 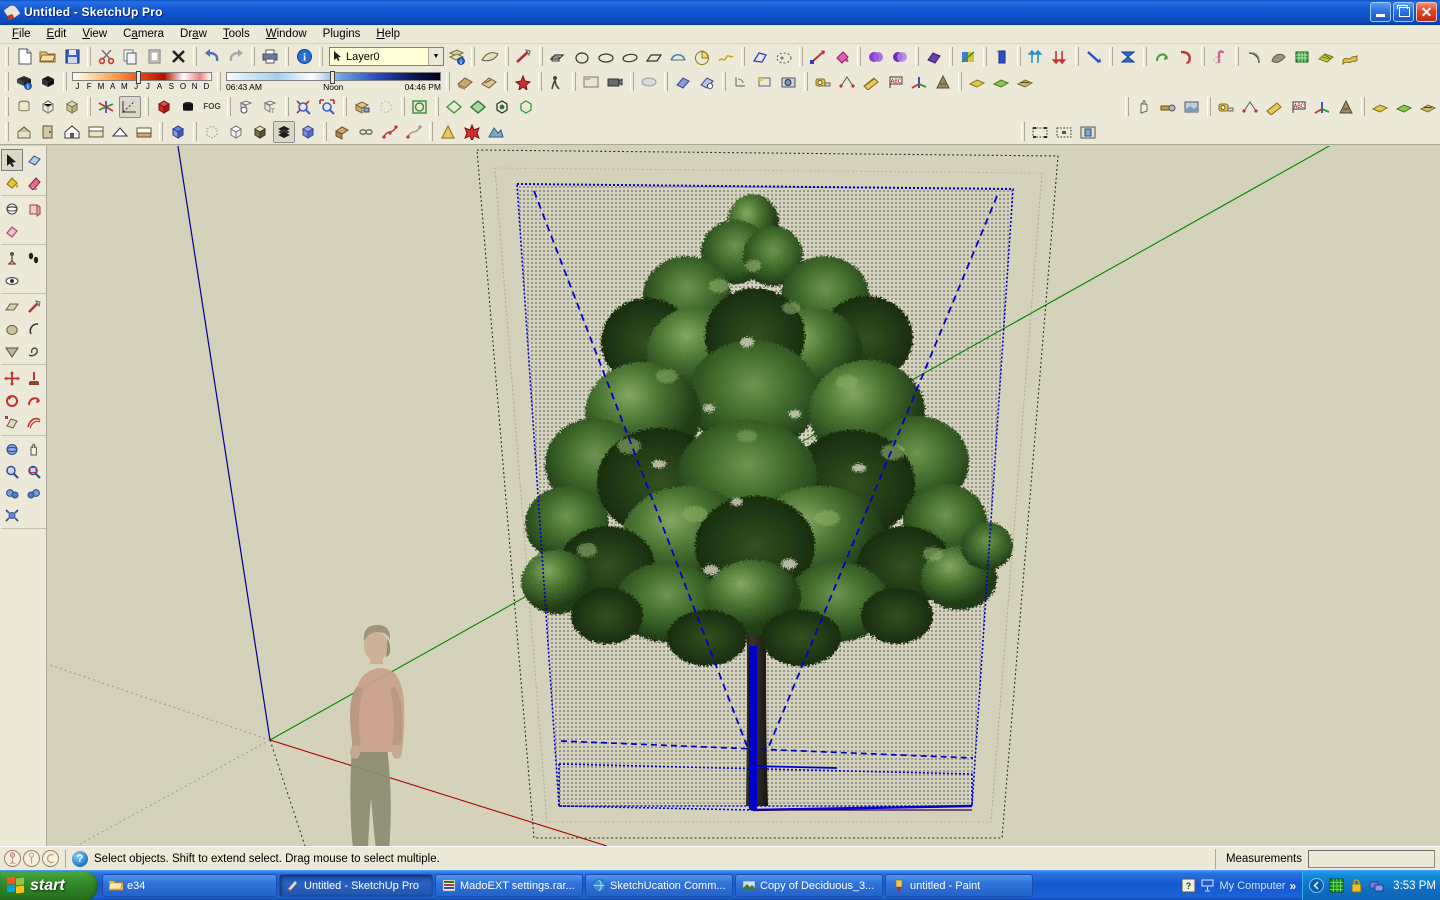 What do you see at coordinates (435, 56) in the screenshot?
I see `chevron-down-icon: ▼` at bounding box center [435, 56].